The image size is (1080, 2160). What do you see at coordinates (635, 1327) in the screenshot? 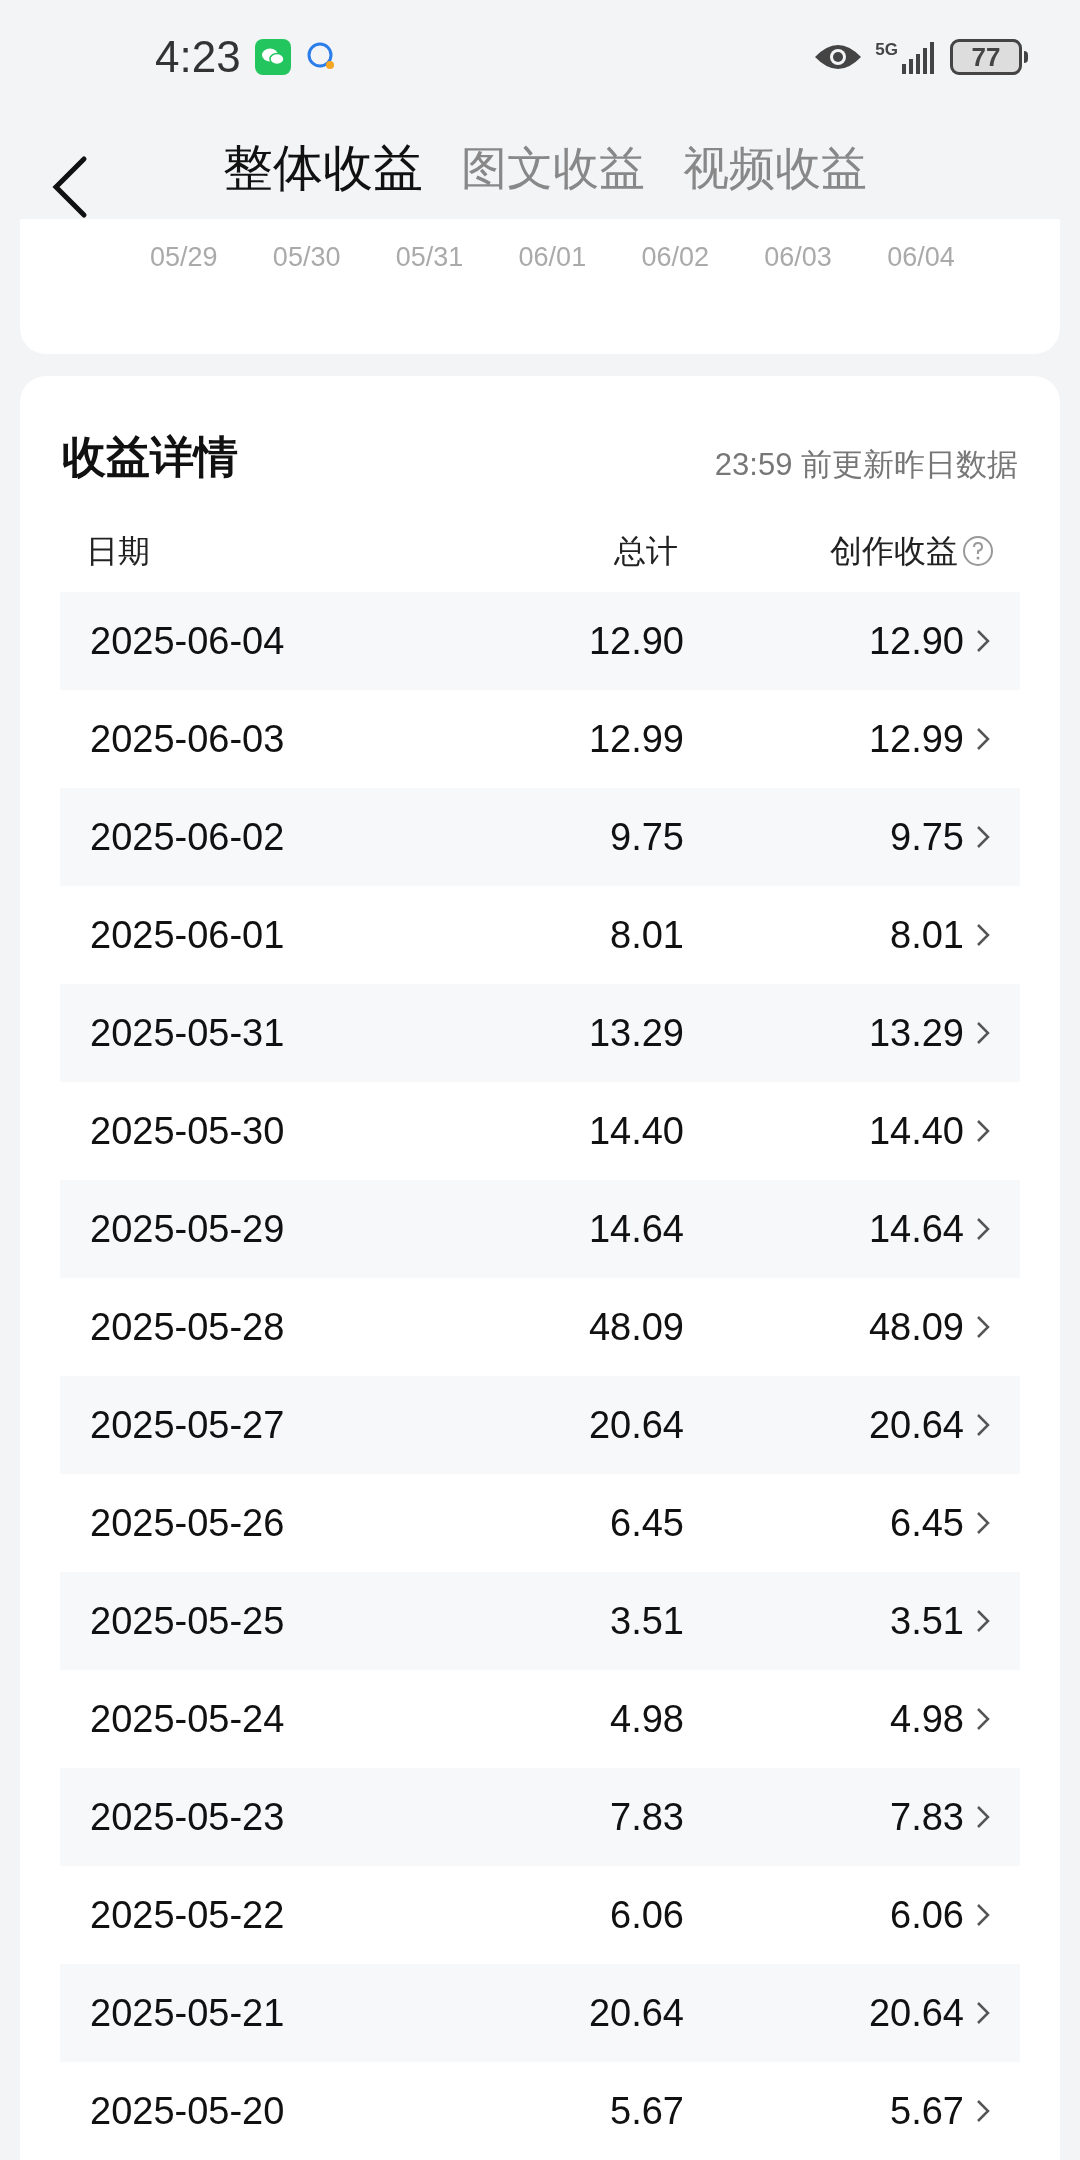
I see `total-cell-text: 48.09` at bounding box center [635, 1327].